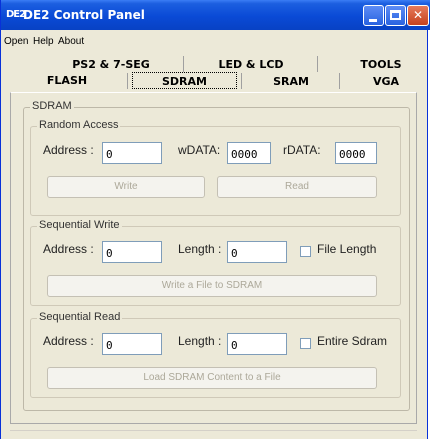 This screenshot has width=430, height=439. What do you see at coordinates (184, 80) in the screenshot?
I see `tab-sdram: SDRAM` at bounding box center [184, 80].